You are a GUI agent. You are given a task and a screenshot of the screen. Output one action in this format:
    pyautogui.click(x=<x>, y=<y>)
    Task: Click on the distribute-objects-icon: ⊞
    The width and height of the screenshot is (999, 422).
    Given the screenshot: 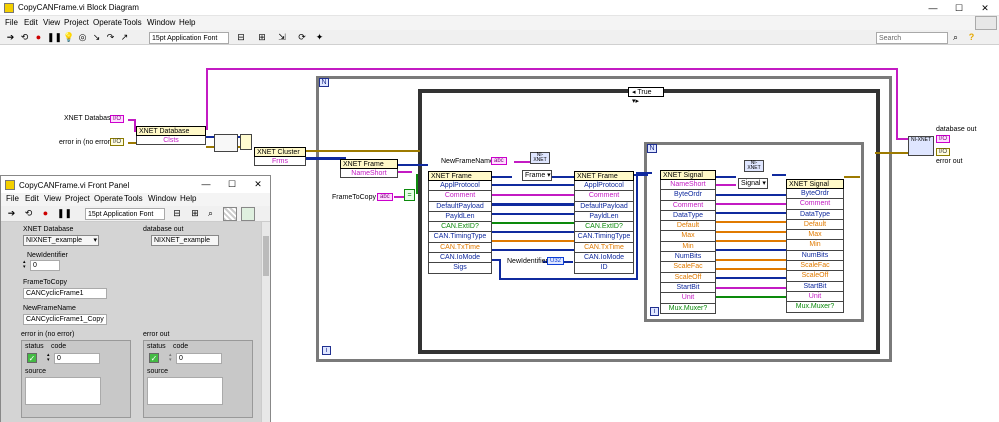 What is the action you would take?
    pyautogui.click(x=262, y=37)
    